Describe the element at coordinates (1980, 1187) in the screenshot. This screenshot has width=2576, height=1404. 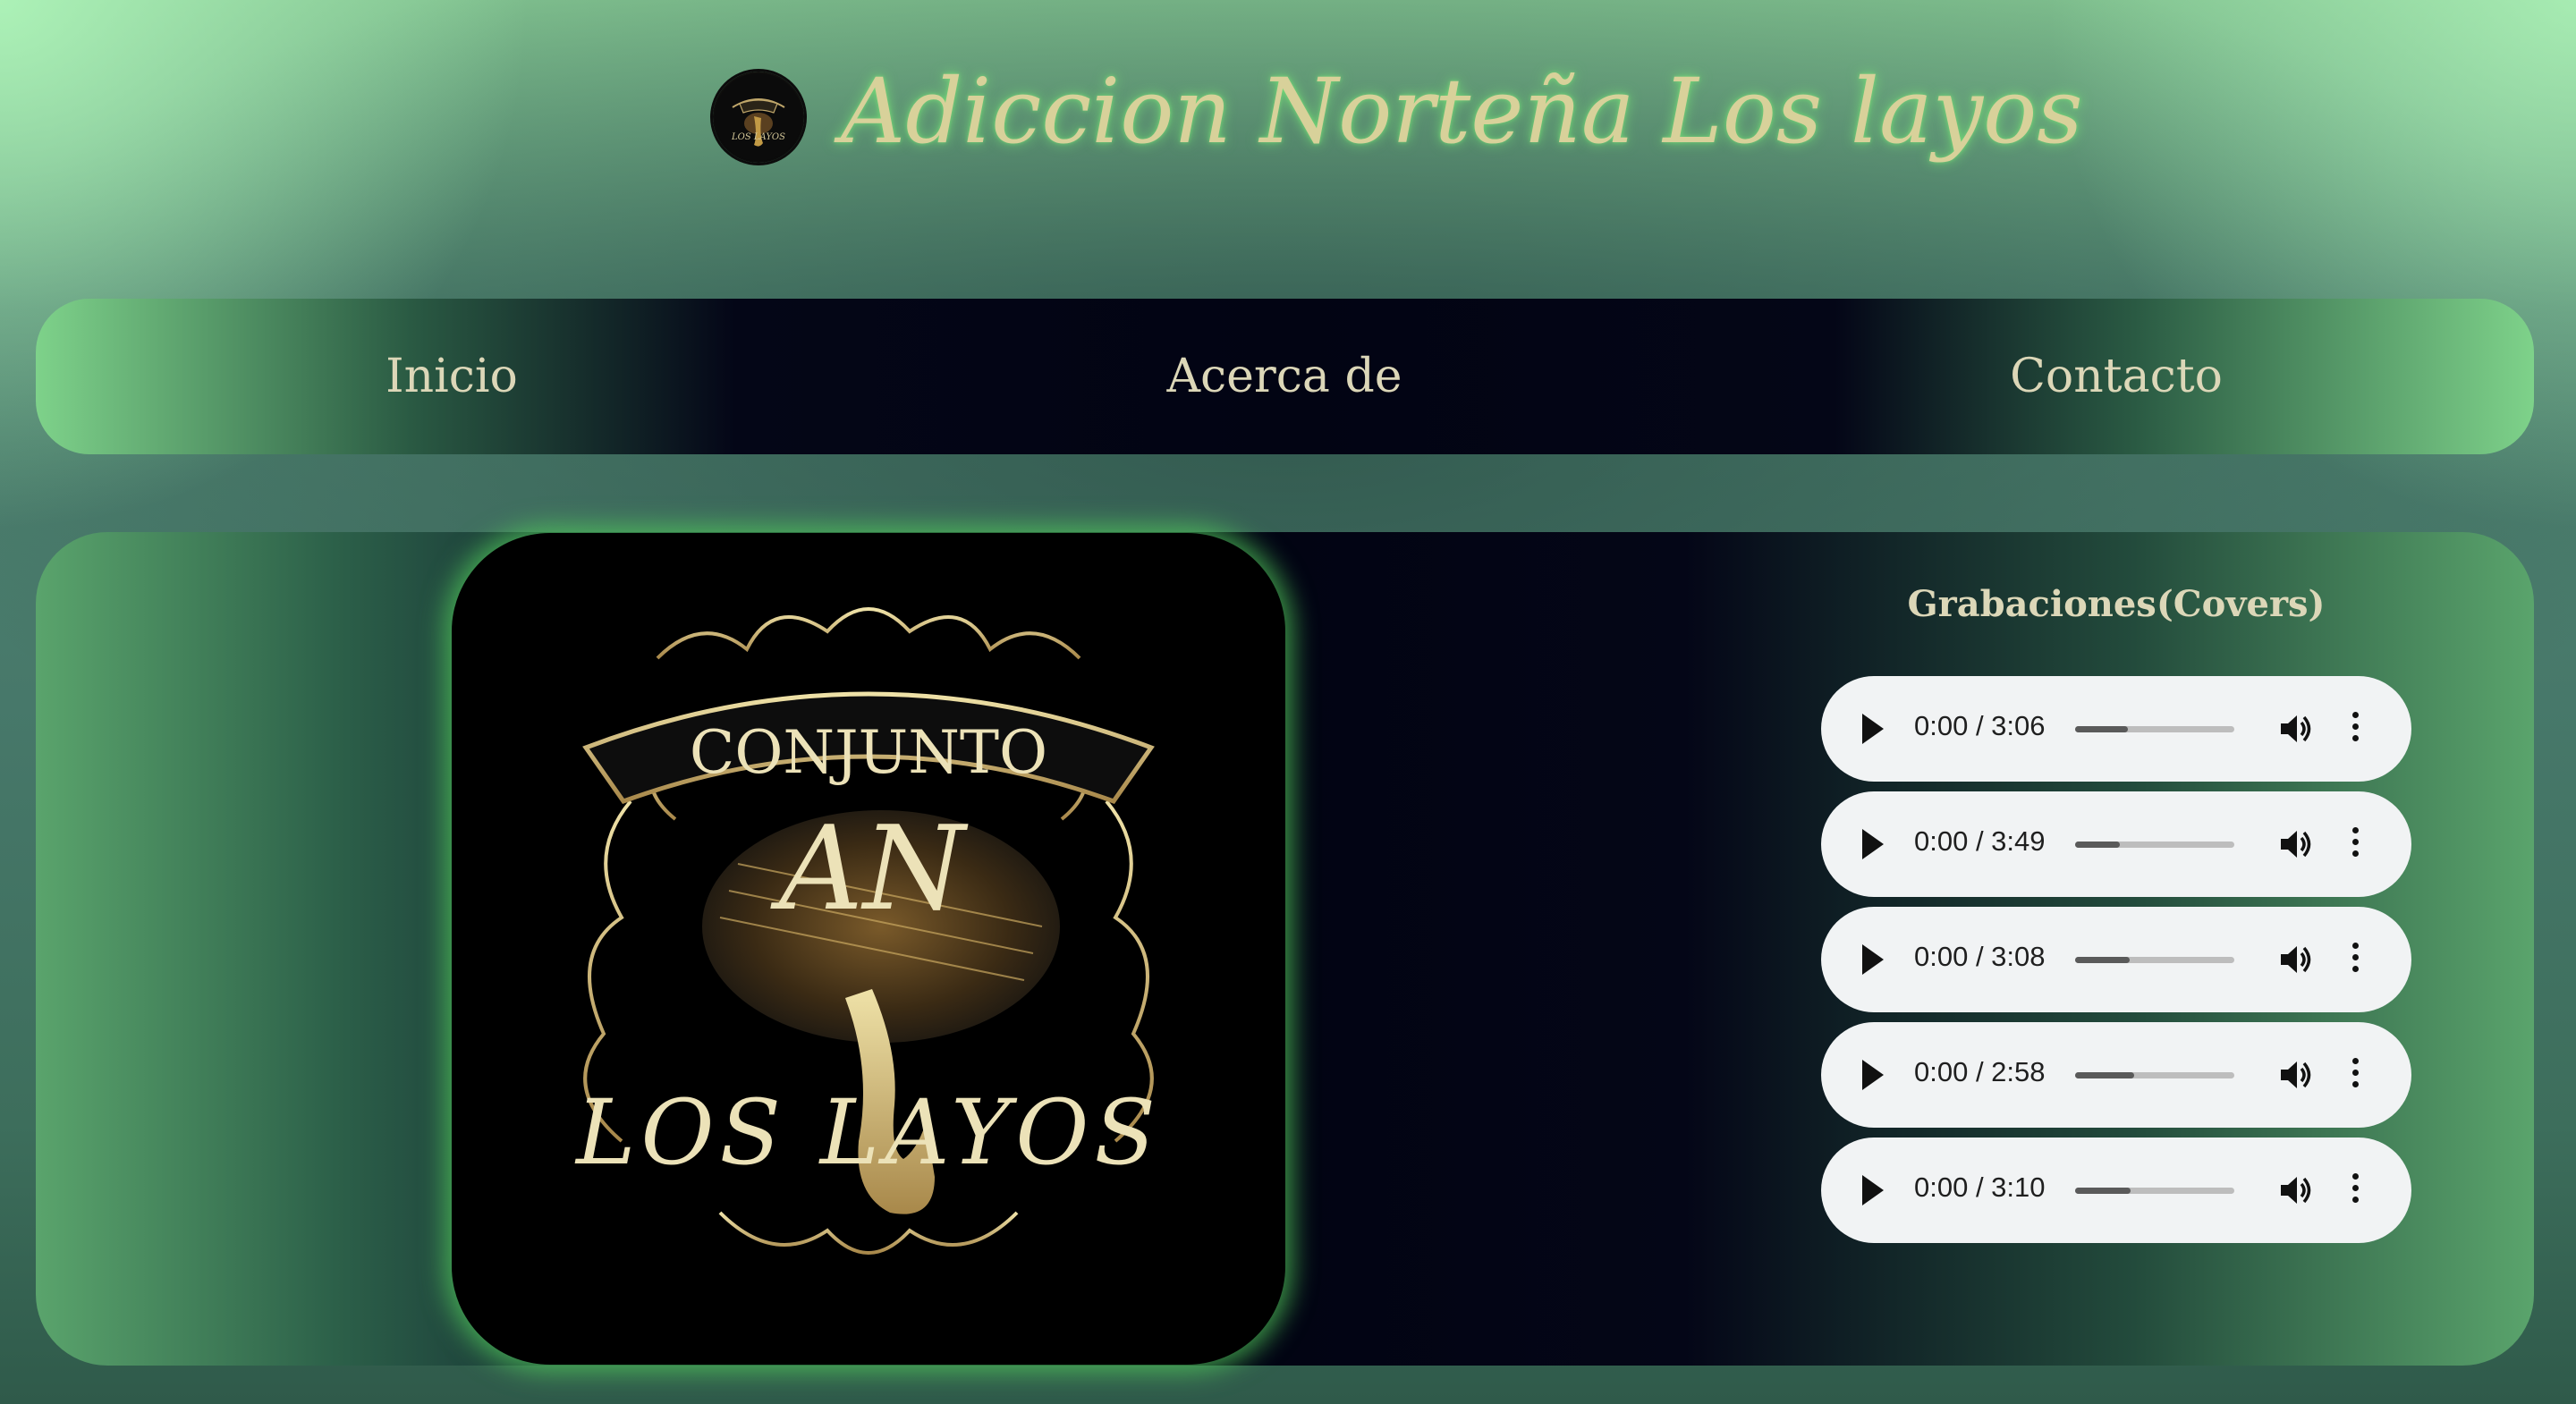
I see `audio-time: 0:00 / 3:10` at that location.